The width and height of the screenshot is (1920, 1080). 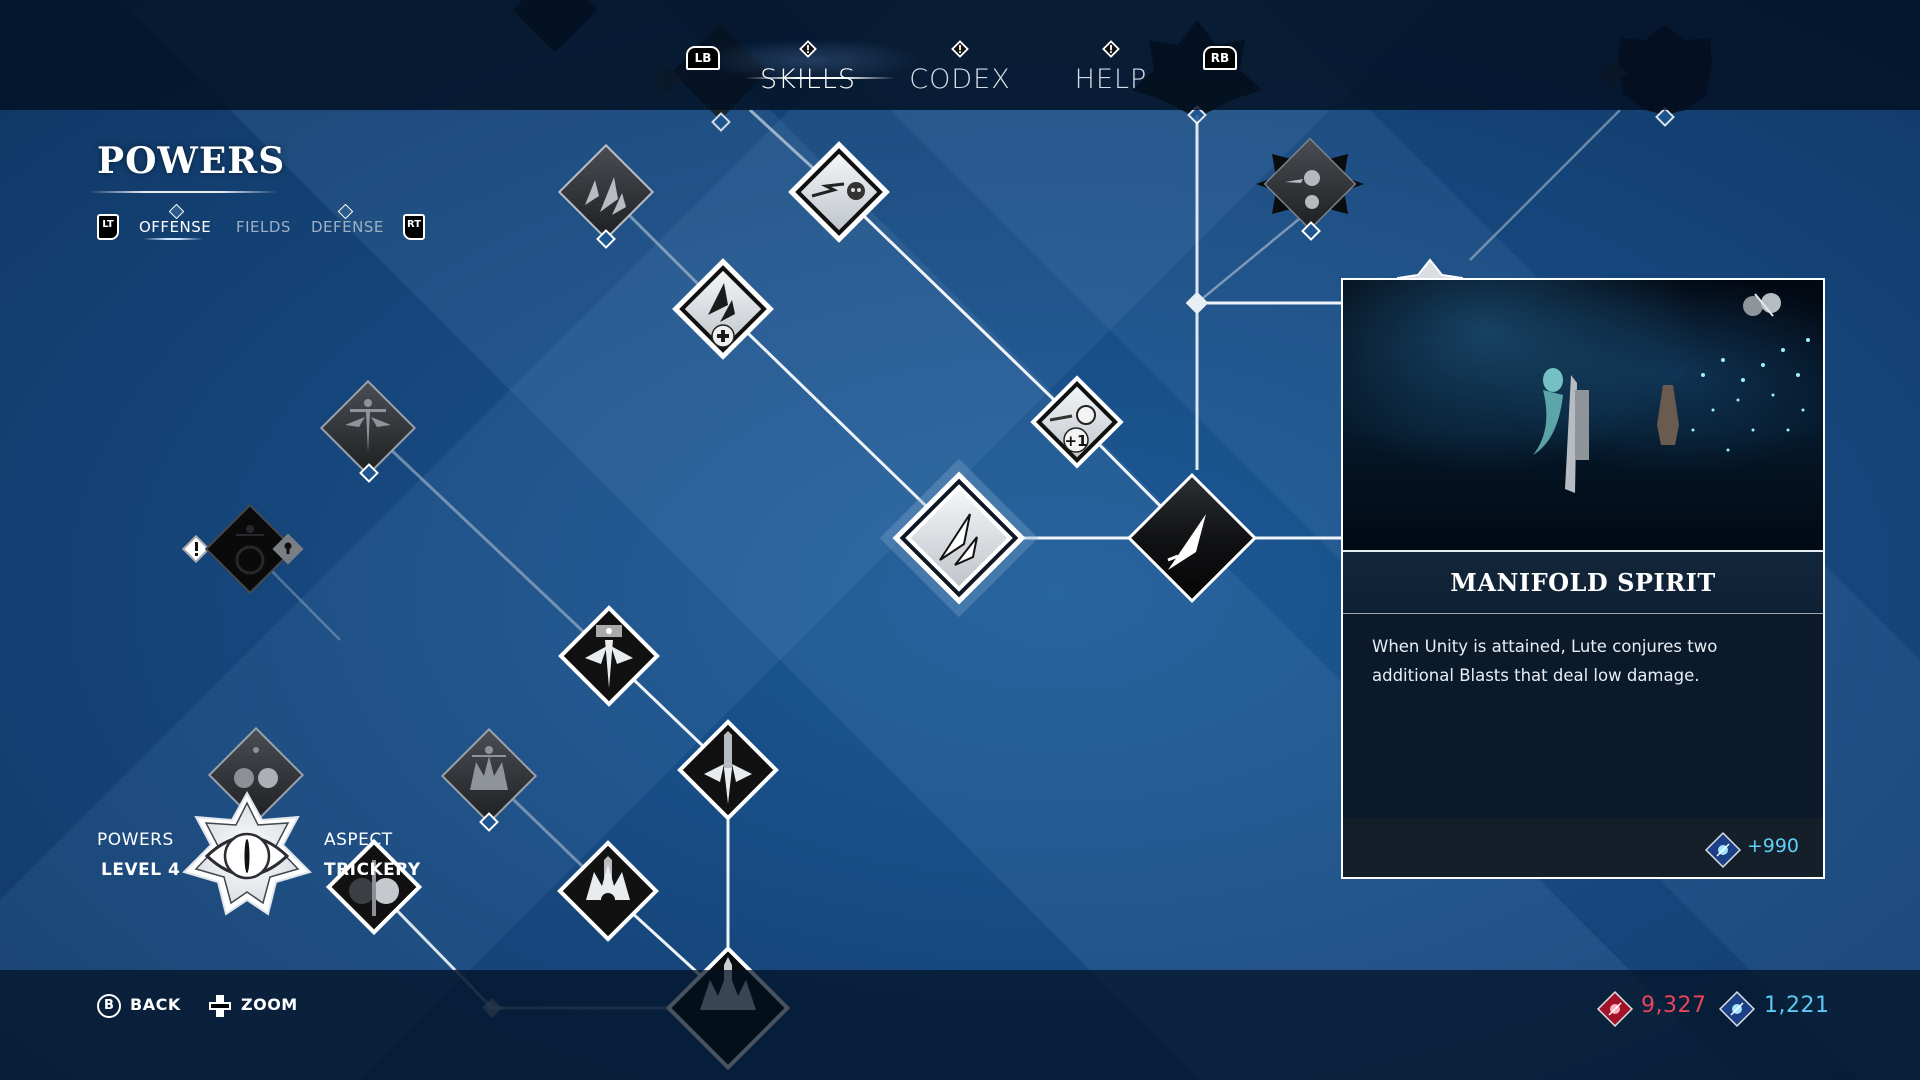 What do you see at coordinates (368, 431) in the screenshot?
I see `skill-node-dark-fan` at bounding box center [368, 431].